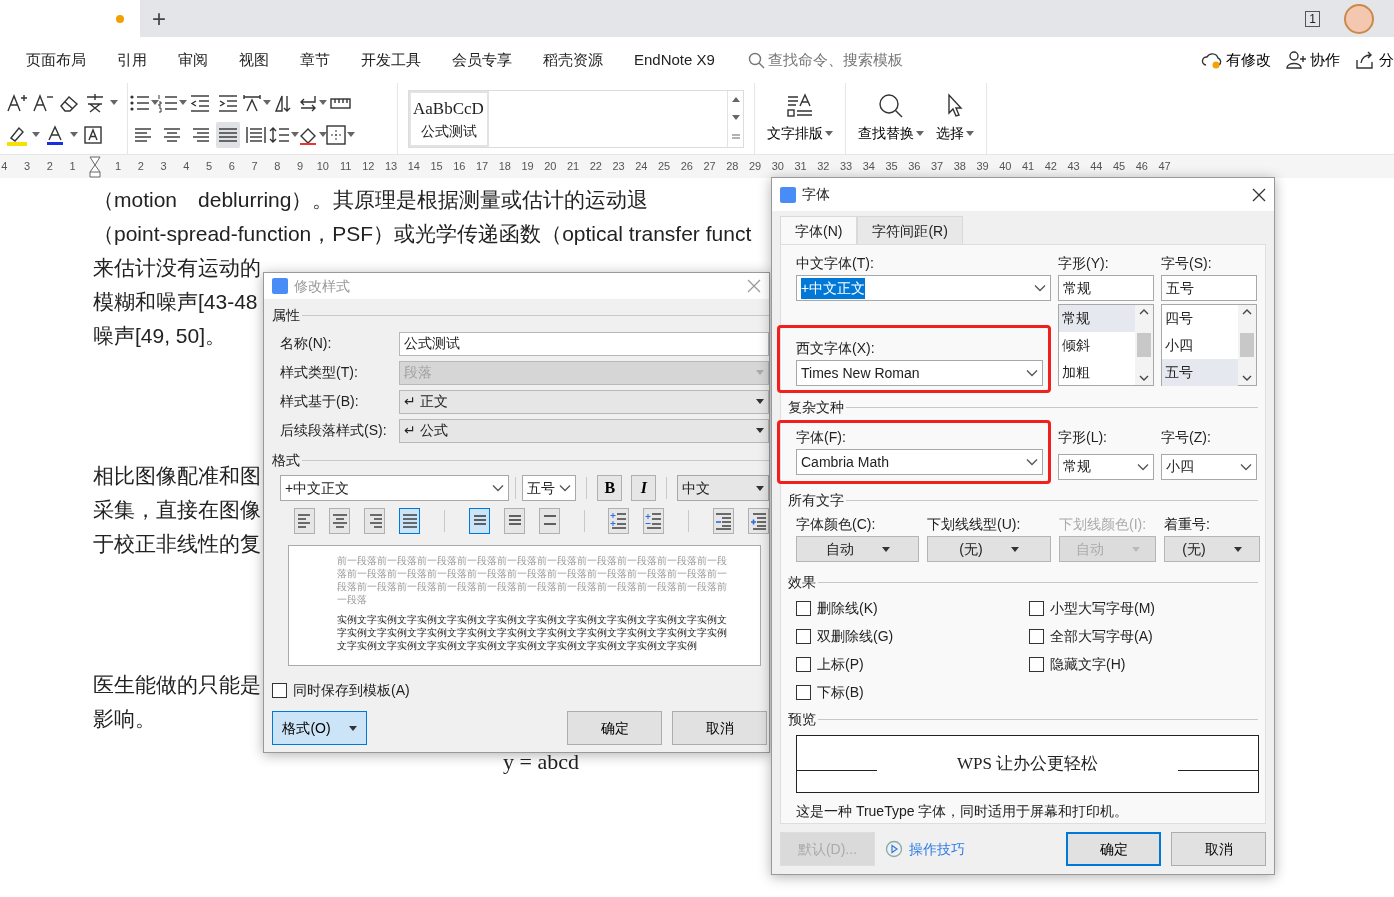  Describe the element at coordinates (654, 521) in the screenshot. I see `space-remove-button` at that location.